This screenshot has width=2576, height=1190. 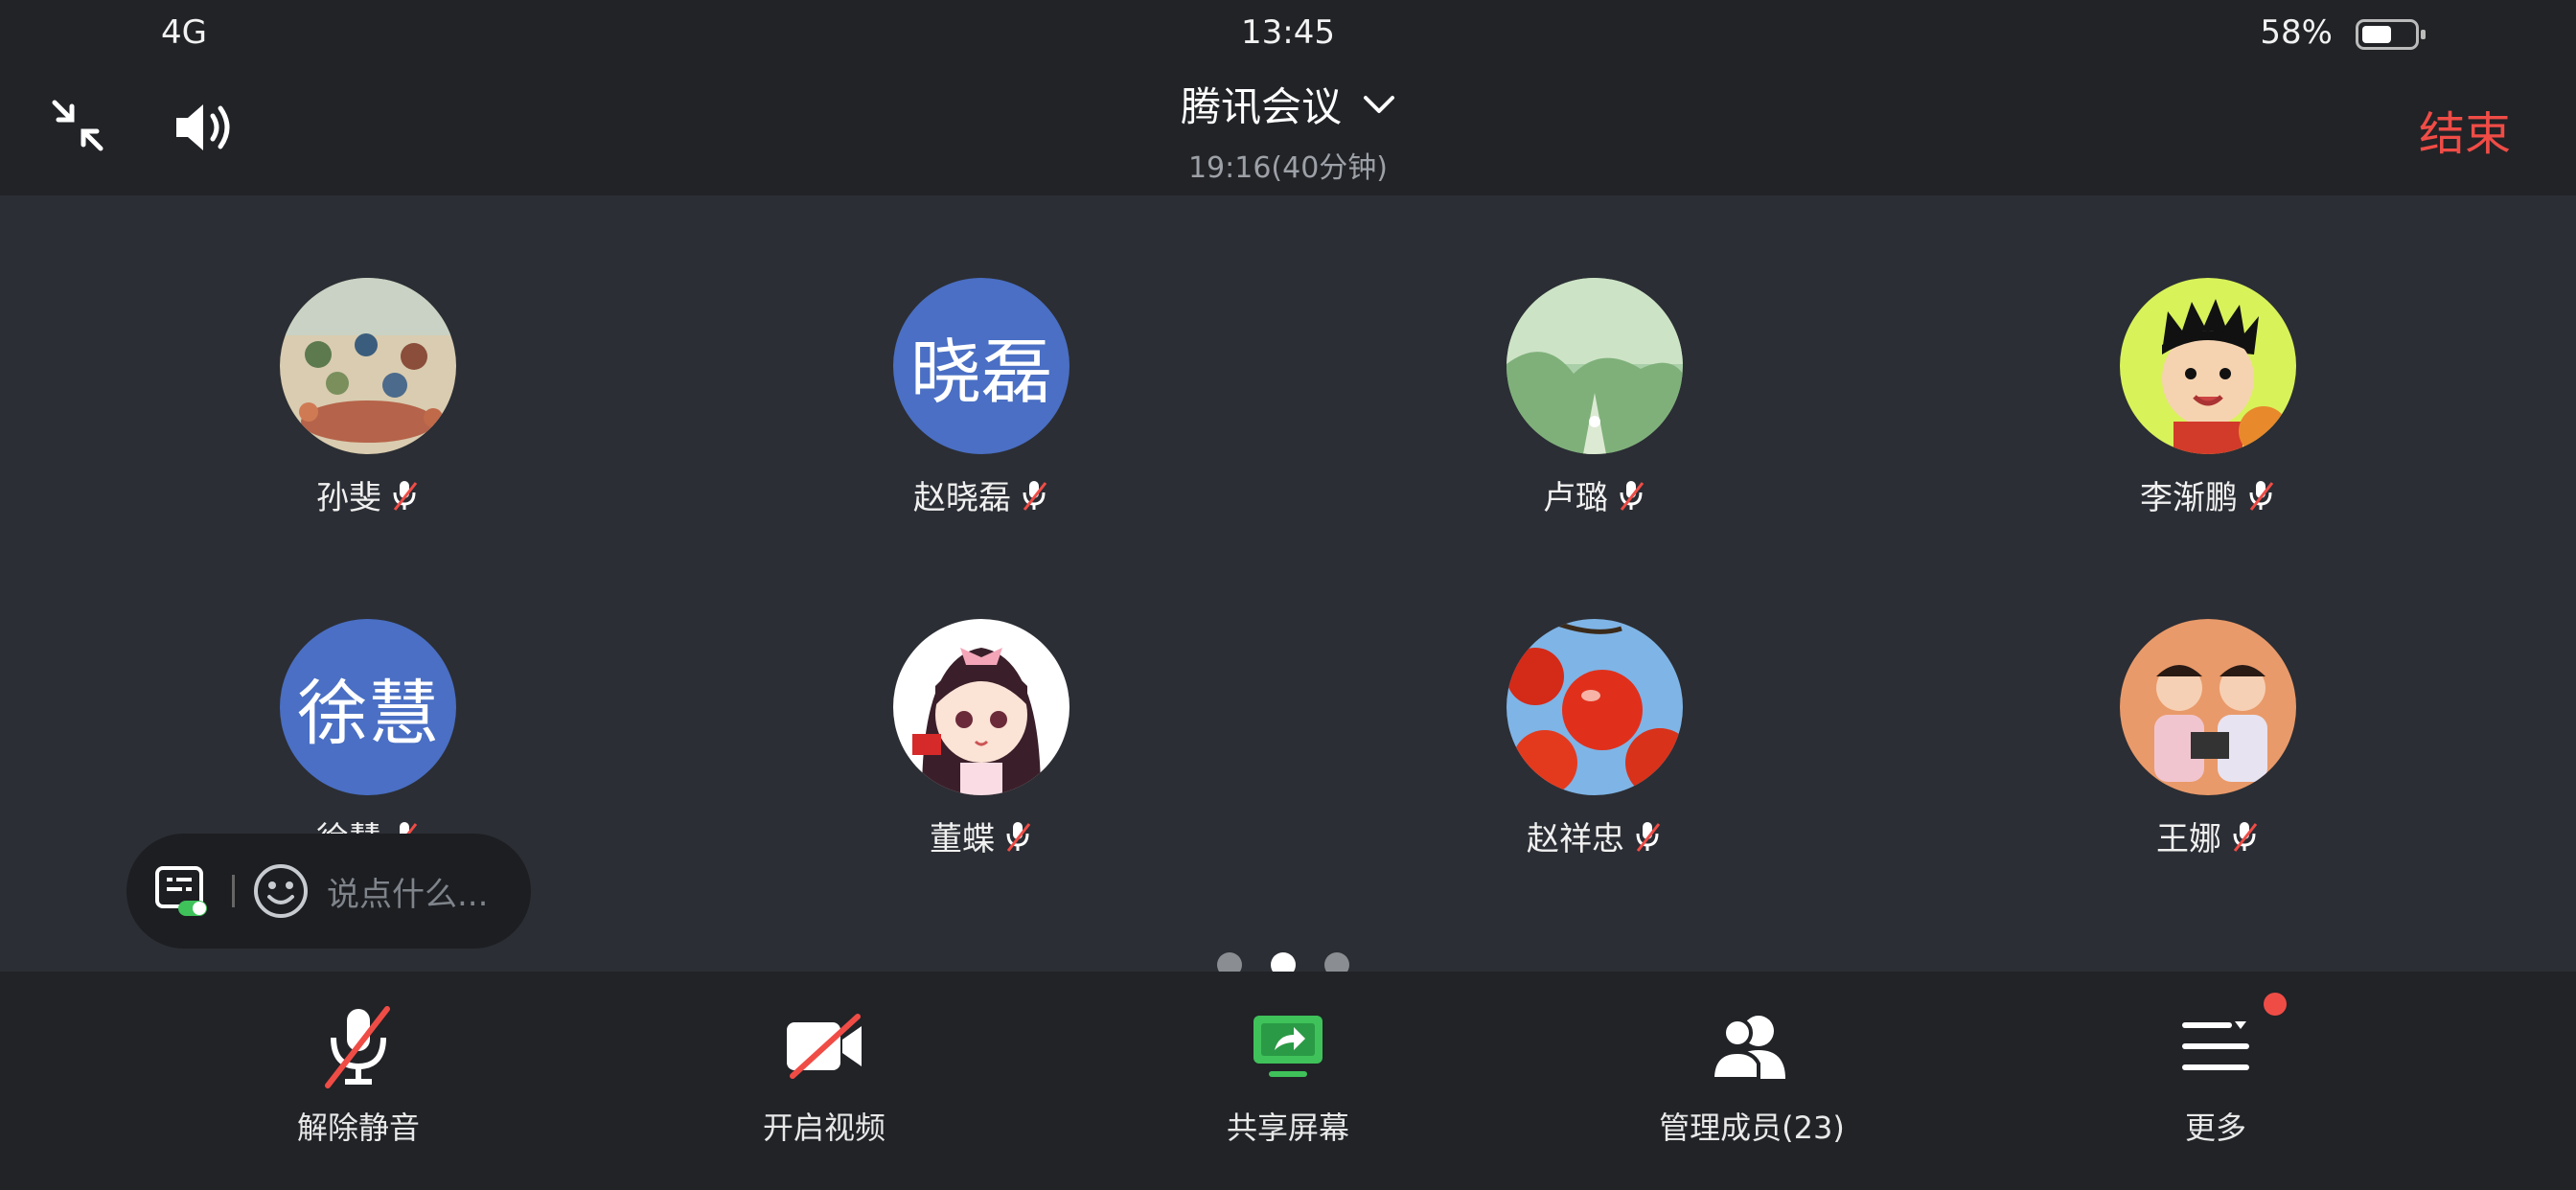 I want to click on participant-name: 李渐鹏, so click(x=2189, y=498).